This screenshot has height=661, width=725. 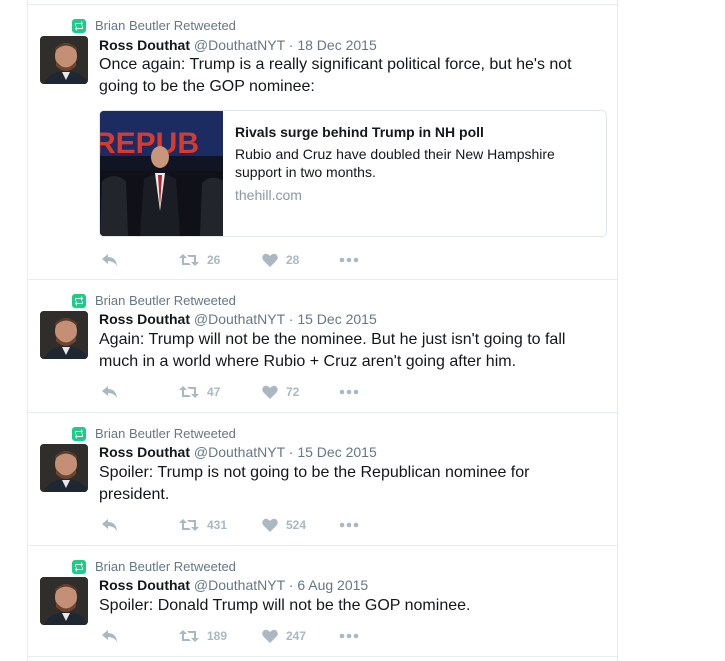 I want to click on card-image: REPUB, so click(x=161, y=173).